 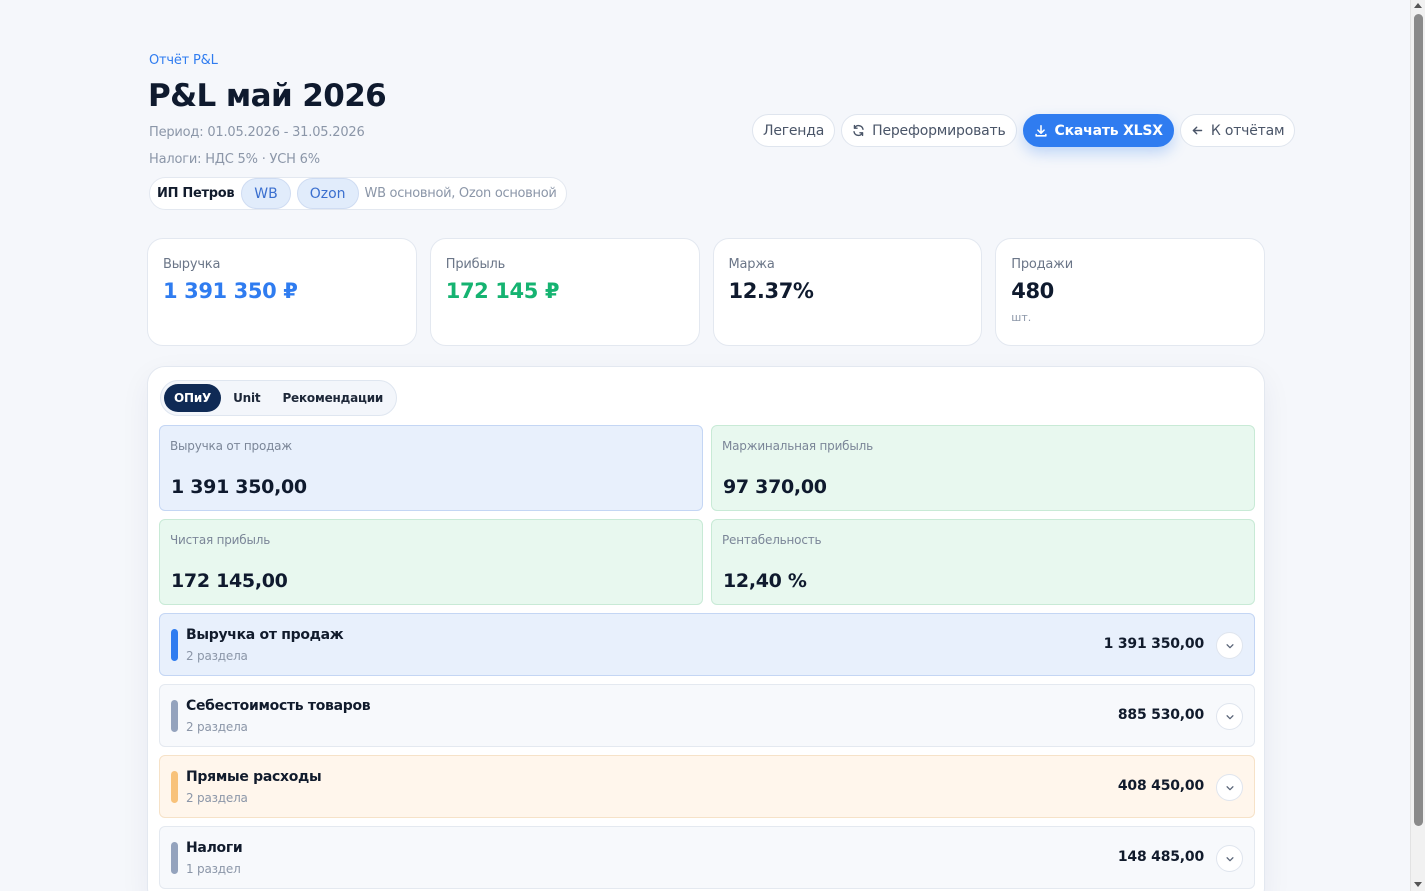 What do you see at coordinates (229, 581) in the screenshot?
I see `summary-value: 172 145,00` at bounding box center [229, 581].